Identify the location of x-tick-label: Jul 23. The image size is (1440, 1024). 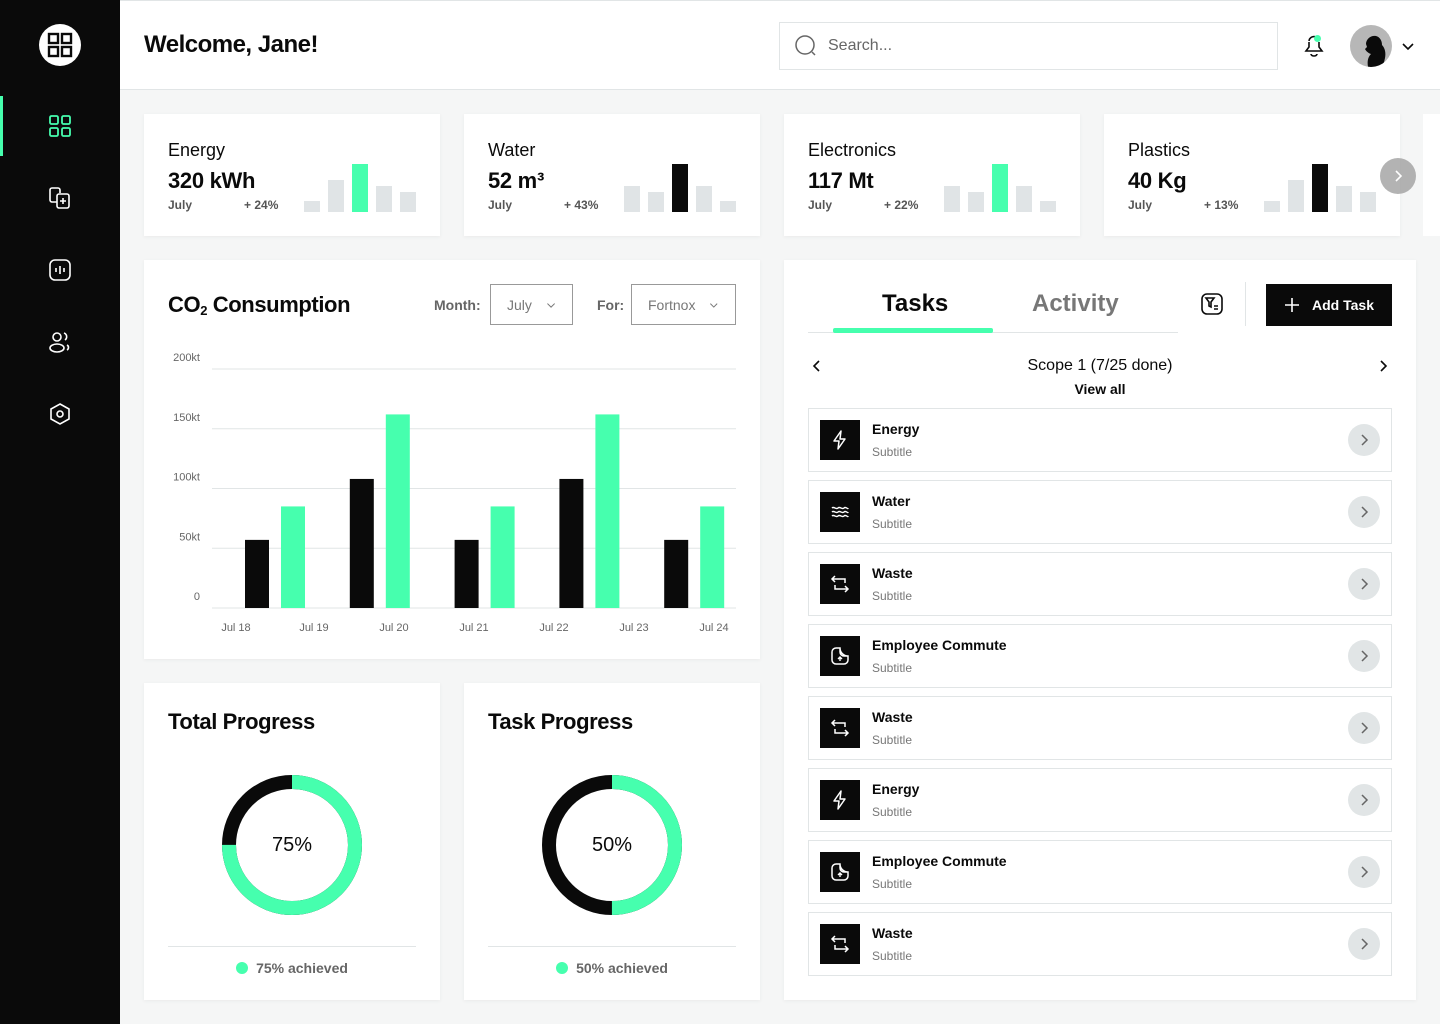
(633, 628).